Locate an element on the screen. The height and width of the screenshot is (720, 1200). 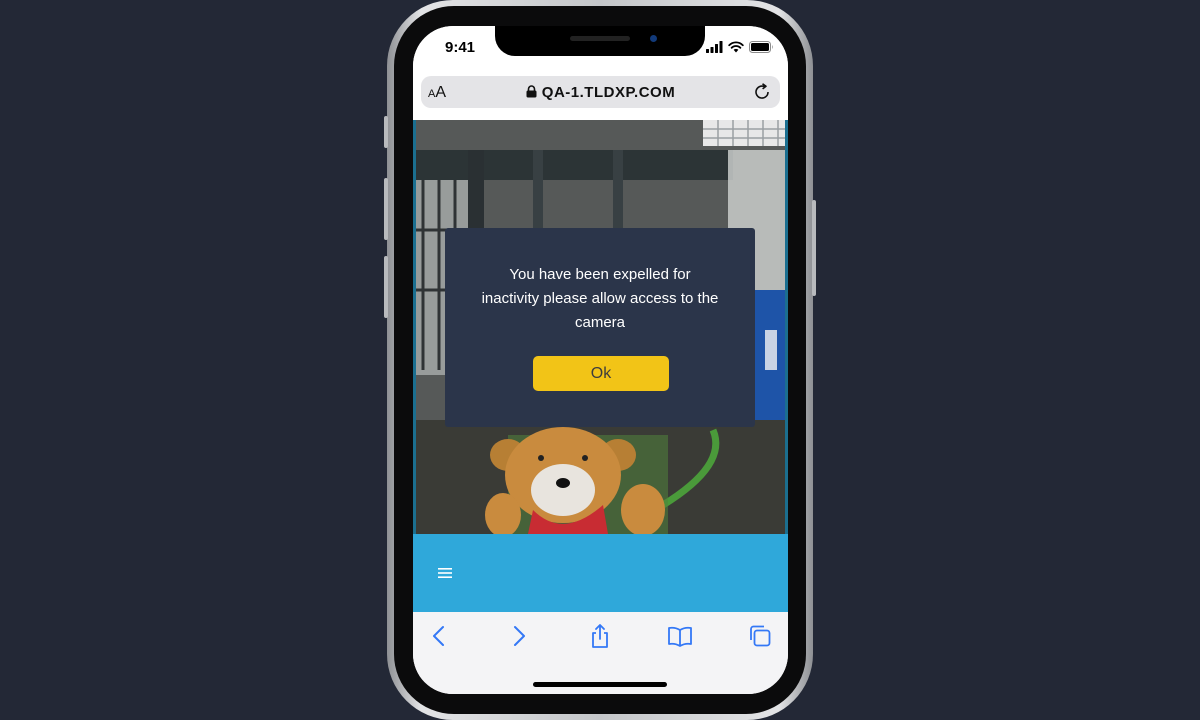
browser-address-area: AA QA-1.TLDXP.COM is located at coordinates (600, 96).